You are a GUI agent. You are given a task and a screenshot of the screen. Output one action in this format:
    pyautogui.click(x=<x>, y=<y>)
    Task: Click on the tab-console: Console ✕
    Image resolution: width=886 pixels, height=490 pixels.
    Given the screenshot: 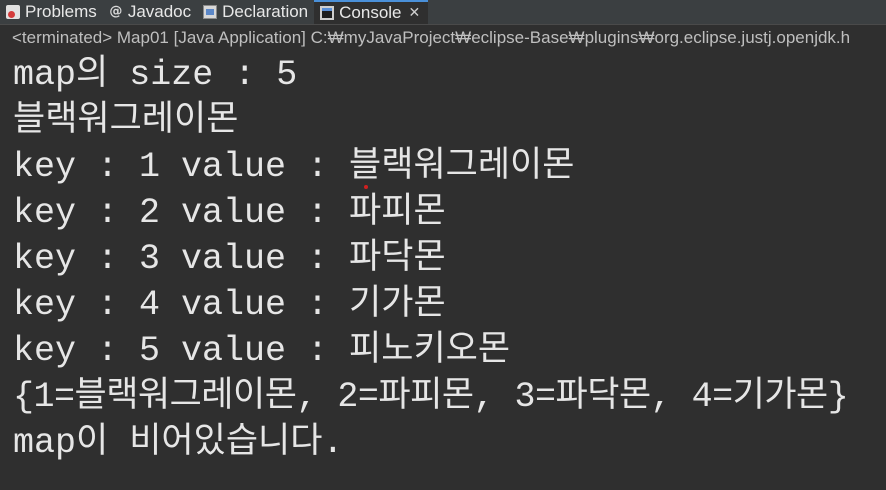 What is the action you would take?
    pyautogui.click(x=371, y=12)
    